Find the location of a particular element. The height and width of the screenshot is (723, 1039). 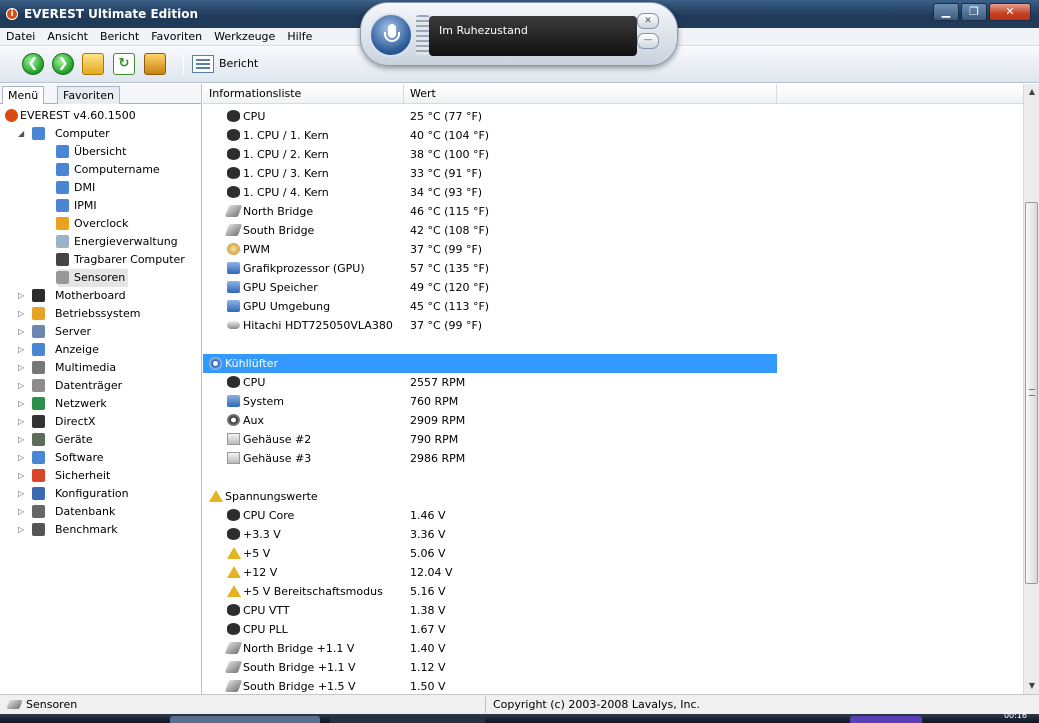

tree-item: Energieverwaltung is located at coordinates (100, 242).